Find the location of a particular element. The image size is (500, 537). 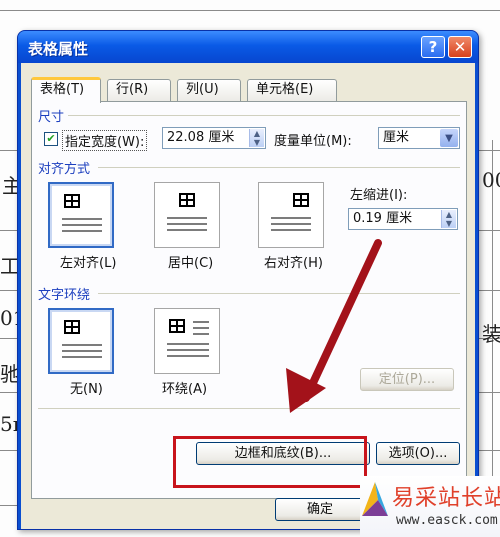

section-alignment-label: 对齐方式 is located at coordinates (64, 169).